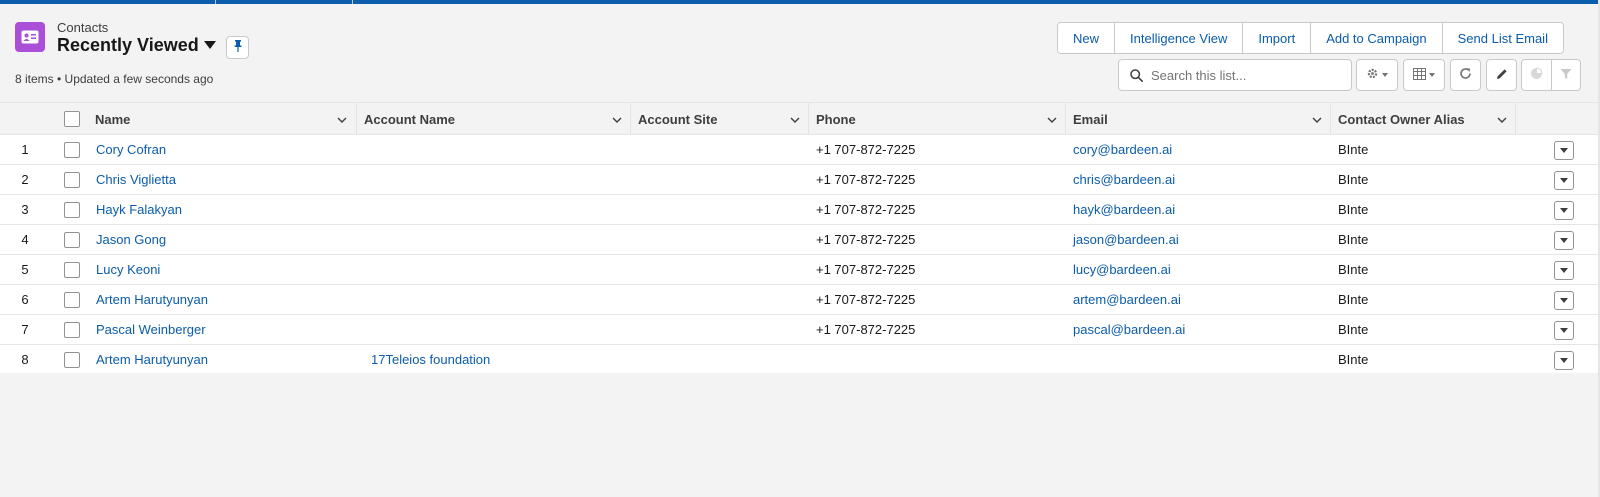 The height and width of the screenshot is (497, 1600). Describe the element at coordinates (430, 359) in the screenshot. I see `account-name-link: 17Teleios foundation` at that location.